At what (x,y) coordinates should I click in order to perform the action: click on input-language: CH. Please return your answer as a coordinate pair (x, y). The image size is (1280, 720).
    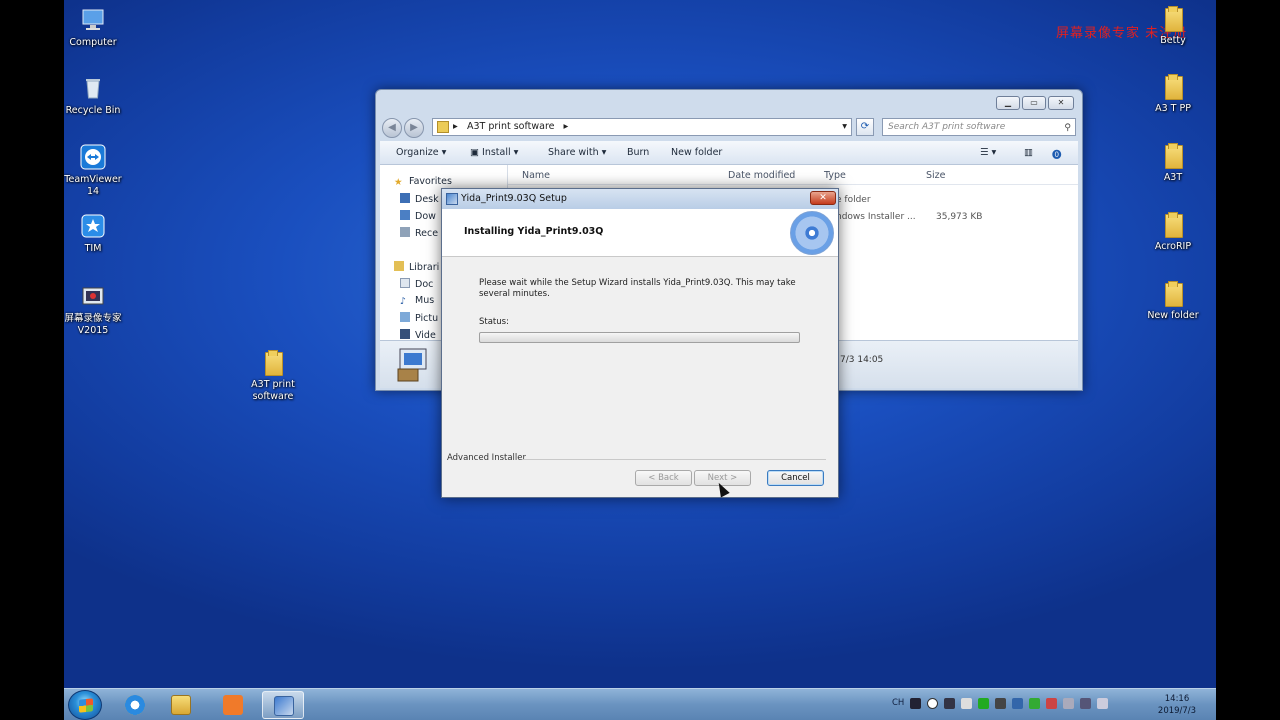
    Looking at the image, I should click on (898, 703).